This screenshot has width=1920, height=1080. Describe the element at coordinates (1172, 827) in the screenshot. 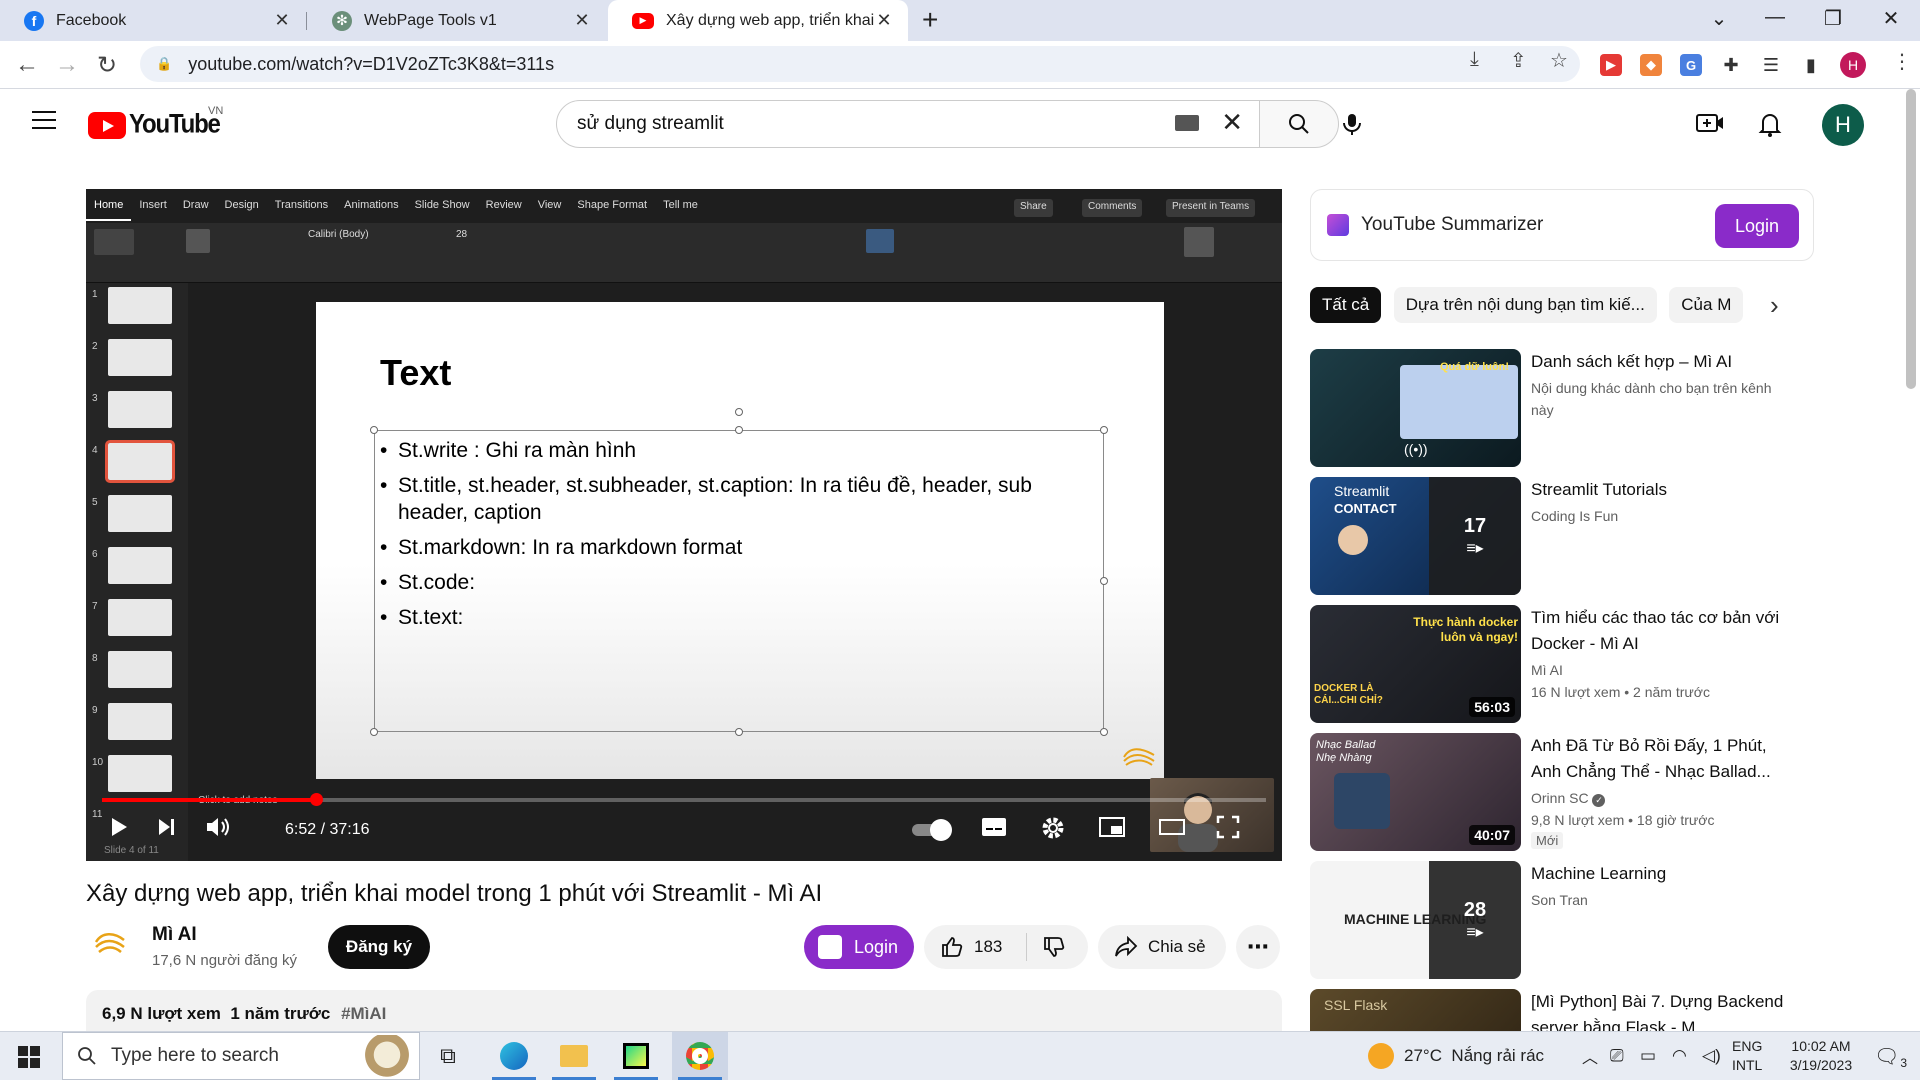

I see `theater-mode-icon` at that location.